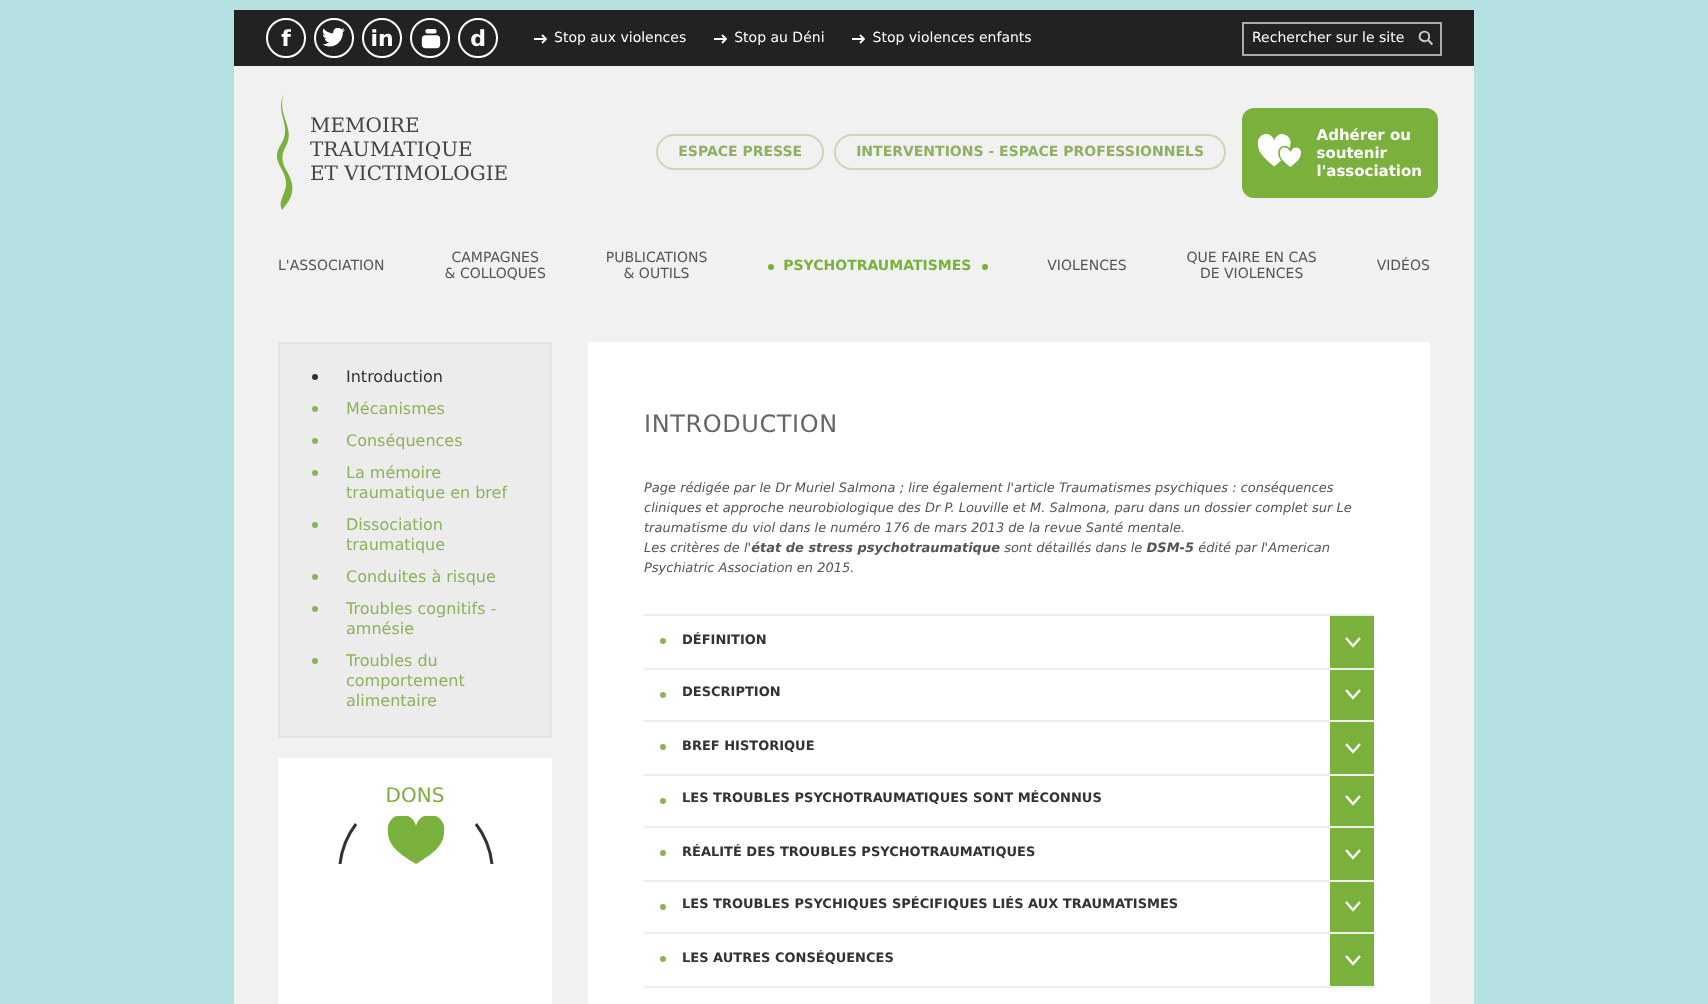  What do you see at coordinates (478, 38) in the screenshot?
I see `social-link: d` at bounding box center [478, 38].